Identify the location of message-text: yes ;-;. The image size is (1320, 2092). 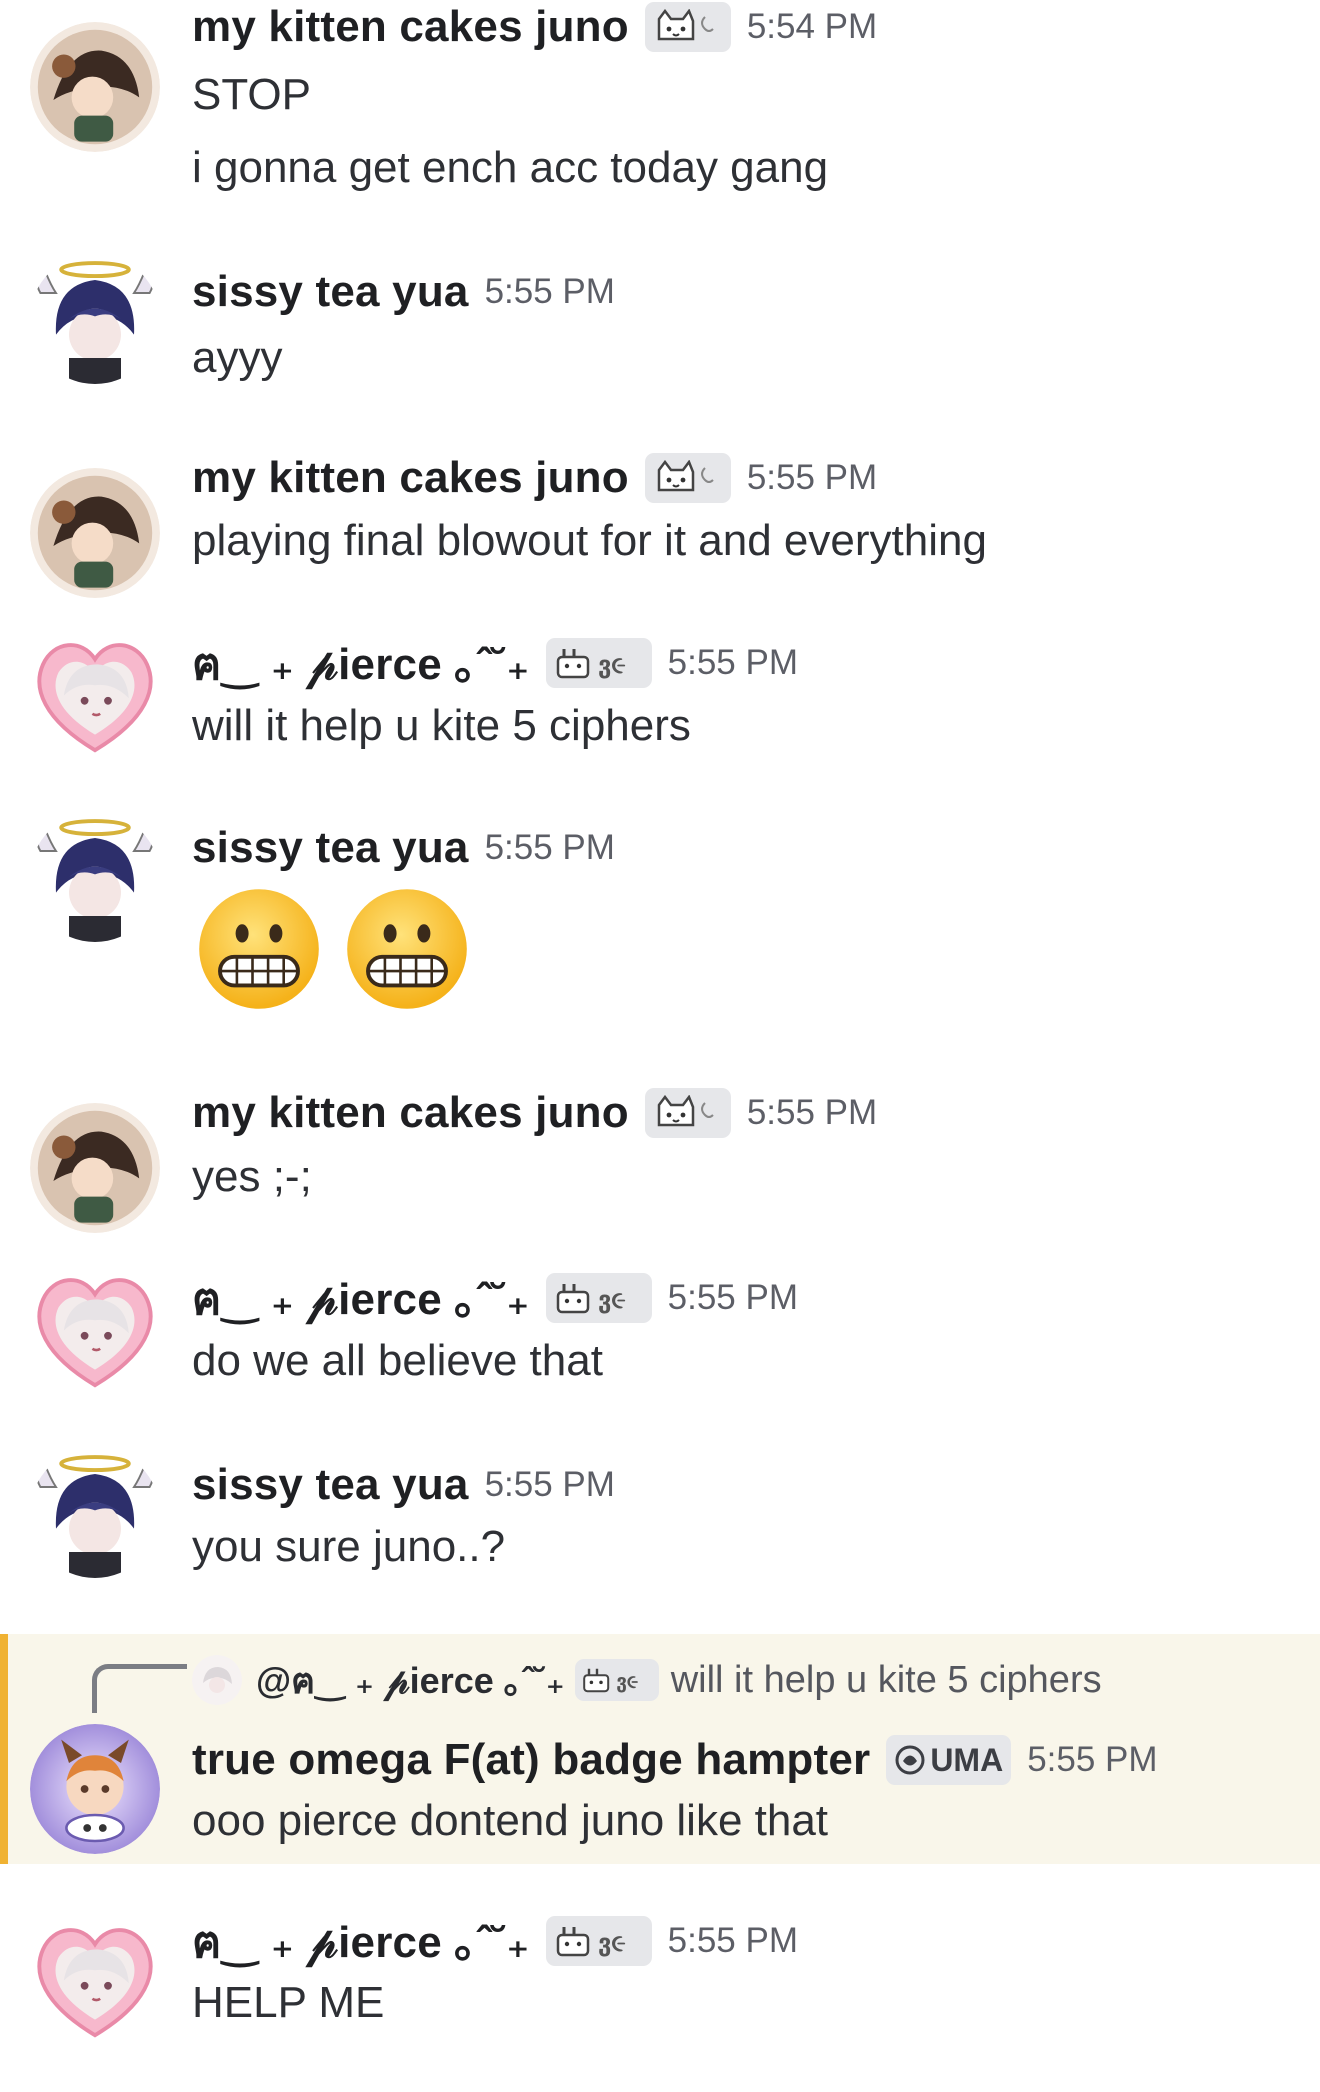
(252, 1176).